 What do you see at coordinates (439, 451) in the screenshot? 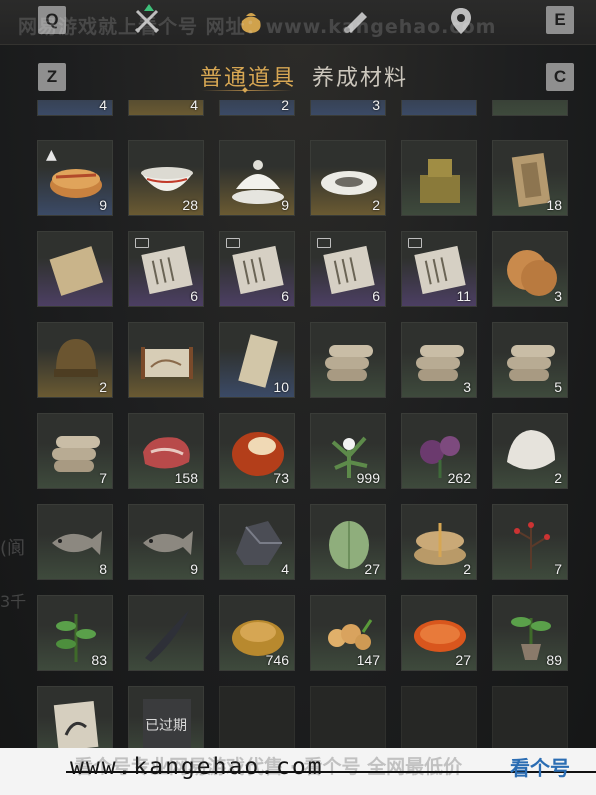
I see `inventory-slot: 262` at bounding box center [439, 451].